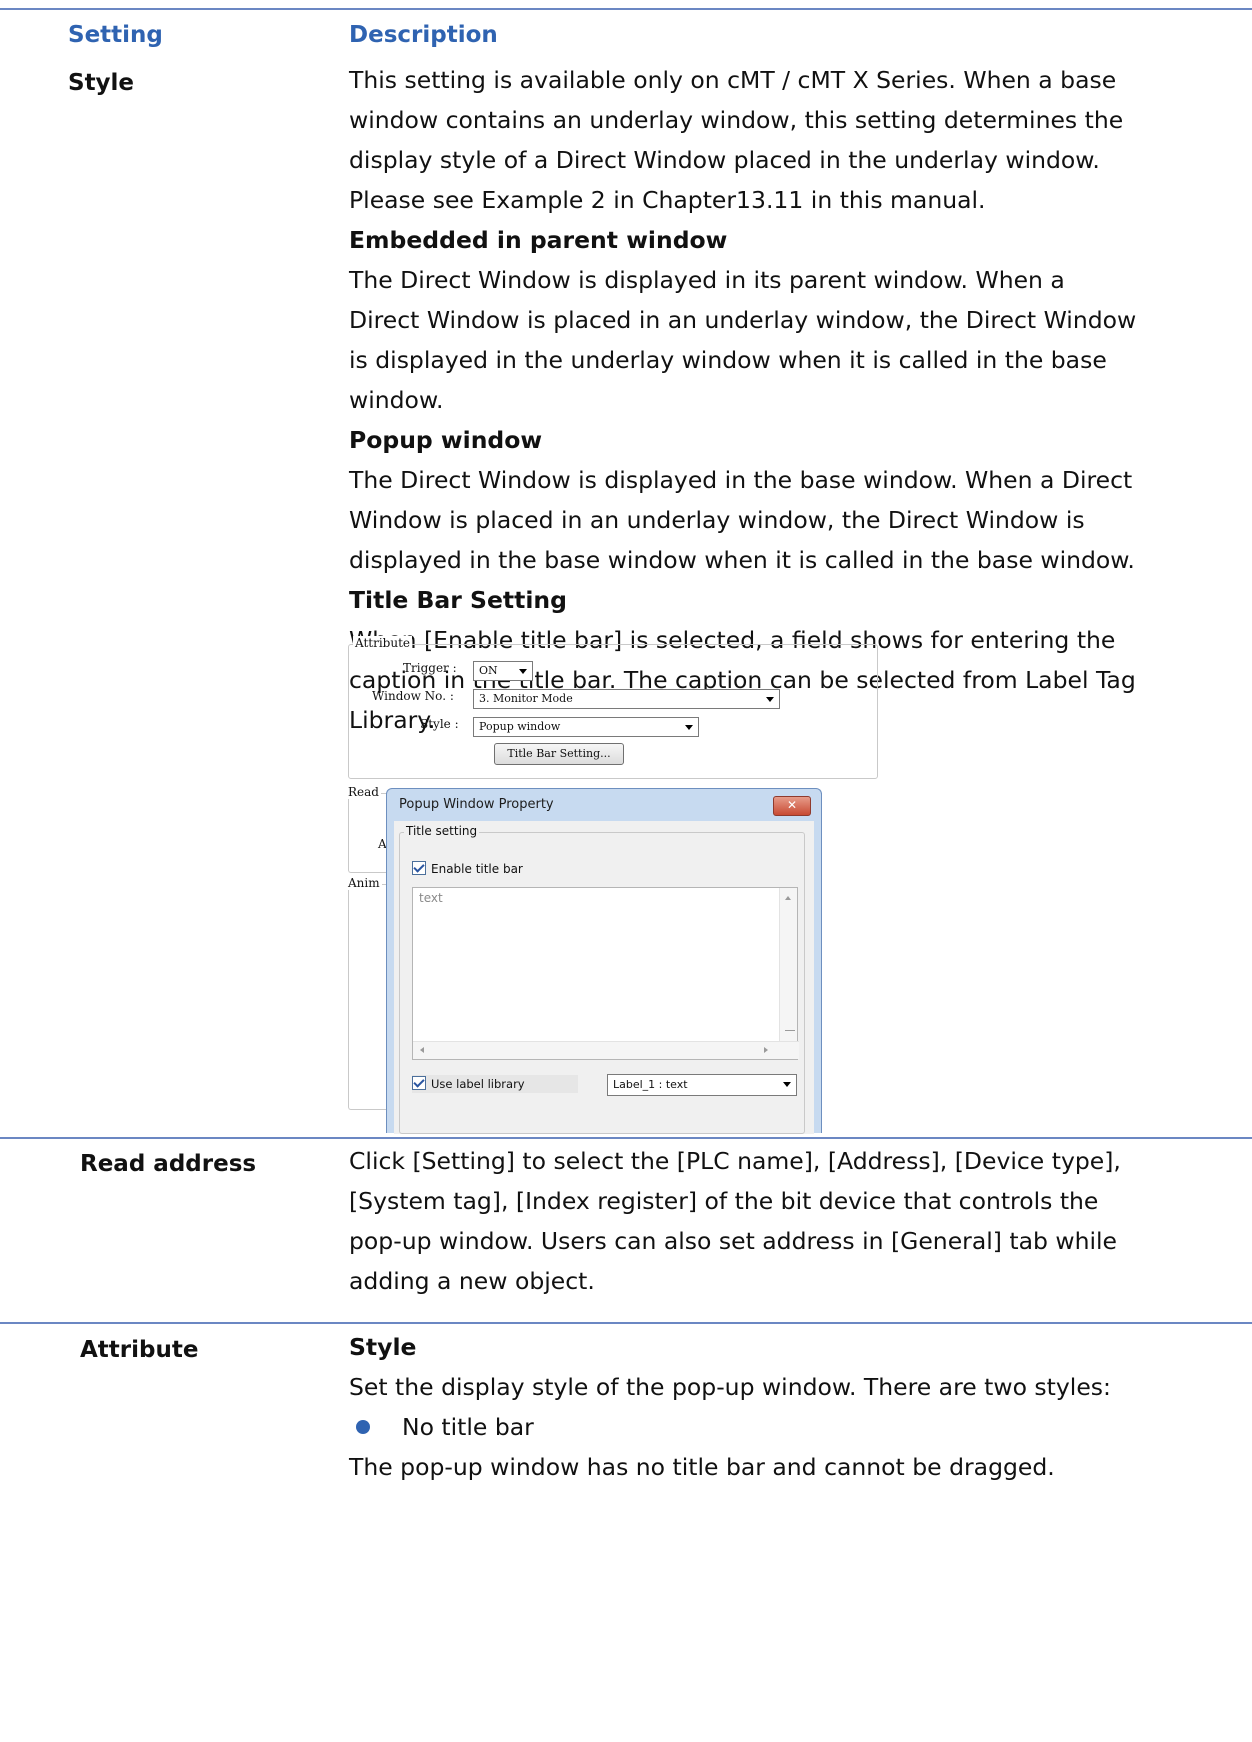  What do you see at coordinates (794, 1427) in the screenshot?
I see `attribute-bullet-item: No title bar` at bounding box center [794, 1427].